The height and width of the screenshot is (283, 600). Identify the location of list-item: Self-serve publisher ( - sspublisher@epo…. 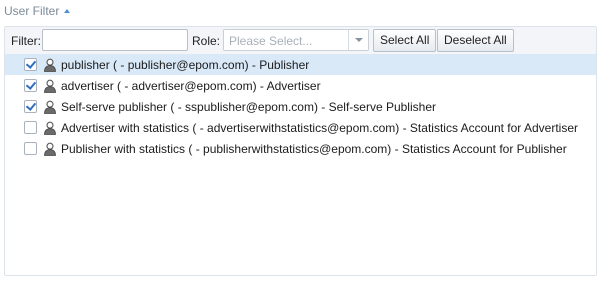
(300, 106).